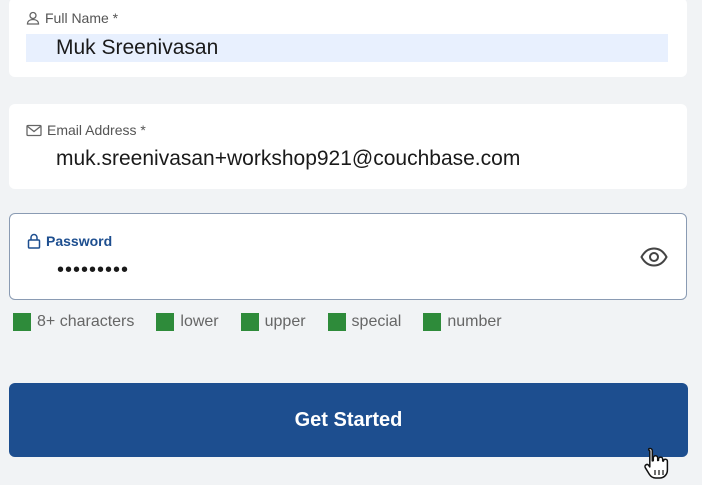 This screenshot has height=485, width=702. I want to click on password-input: •••••••••, so click(93, 270).